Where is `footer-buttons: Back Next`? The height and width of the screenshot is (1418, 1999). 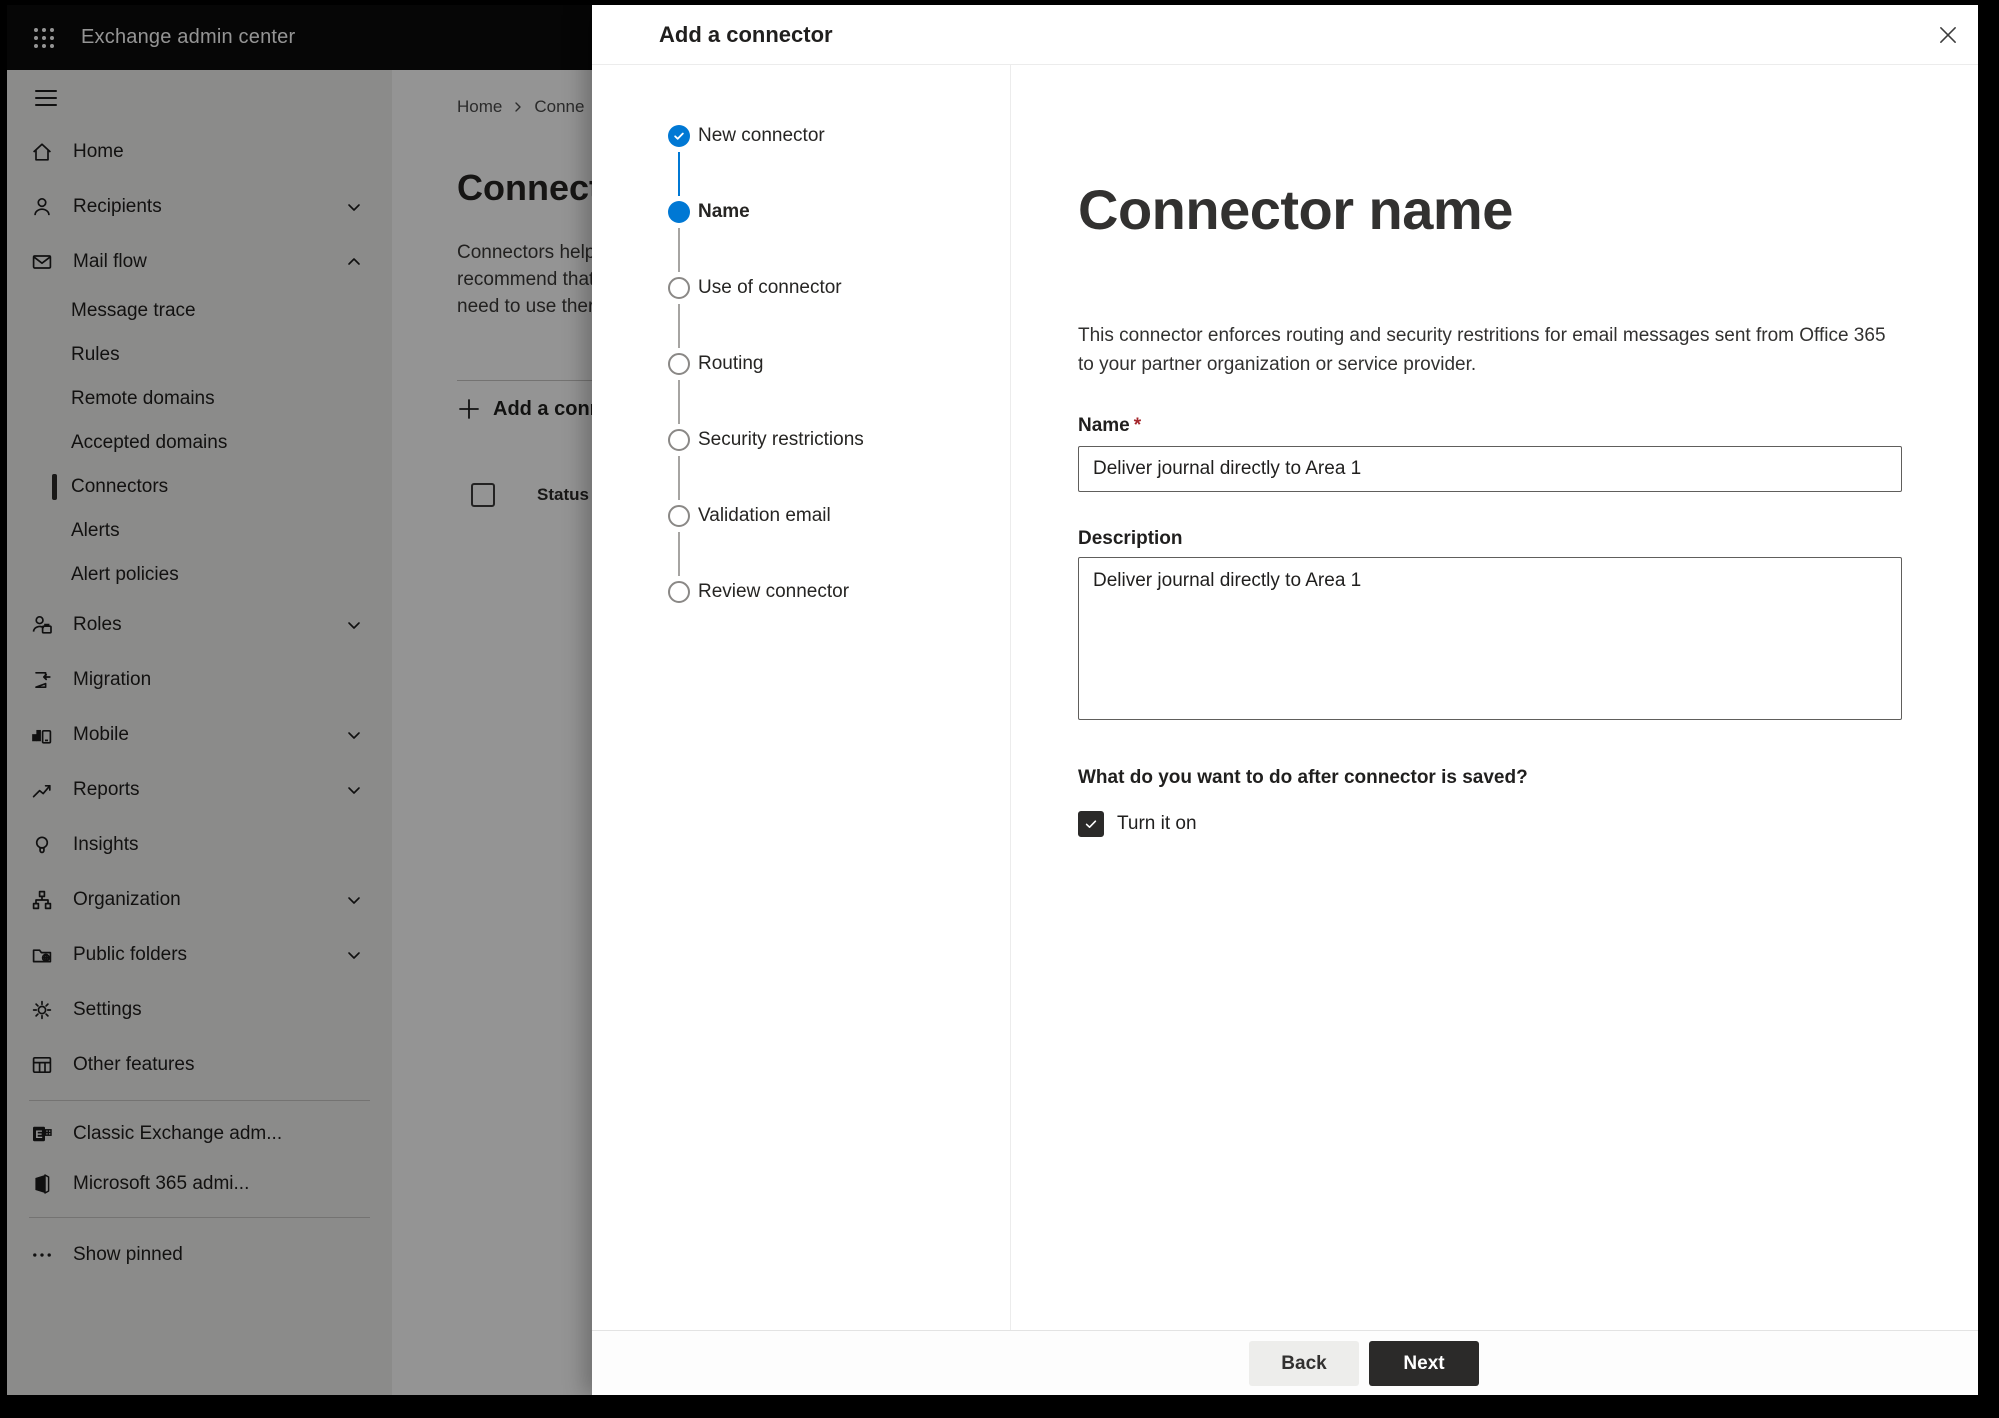 footer-buttons: Back Next is located at coordinates (1364, 1363).